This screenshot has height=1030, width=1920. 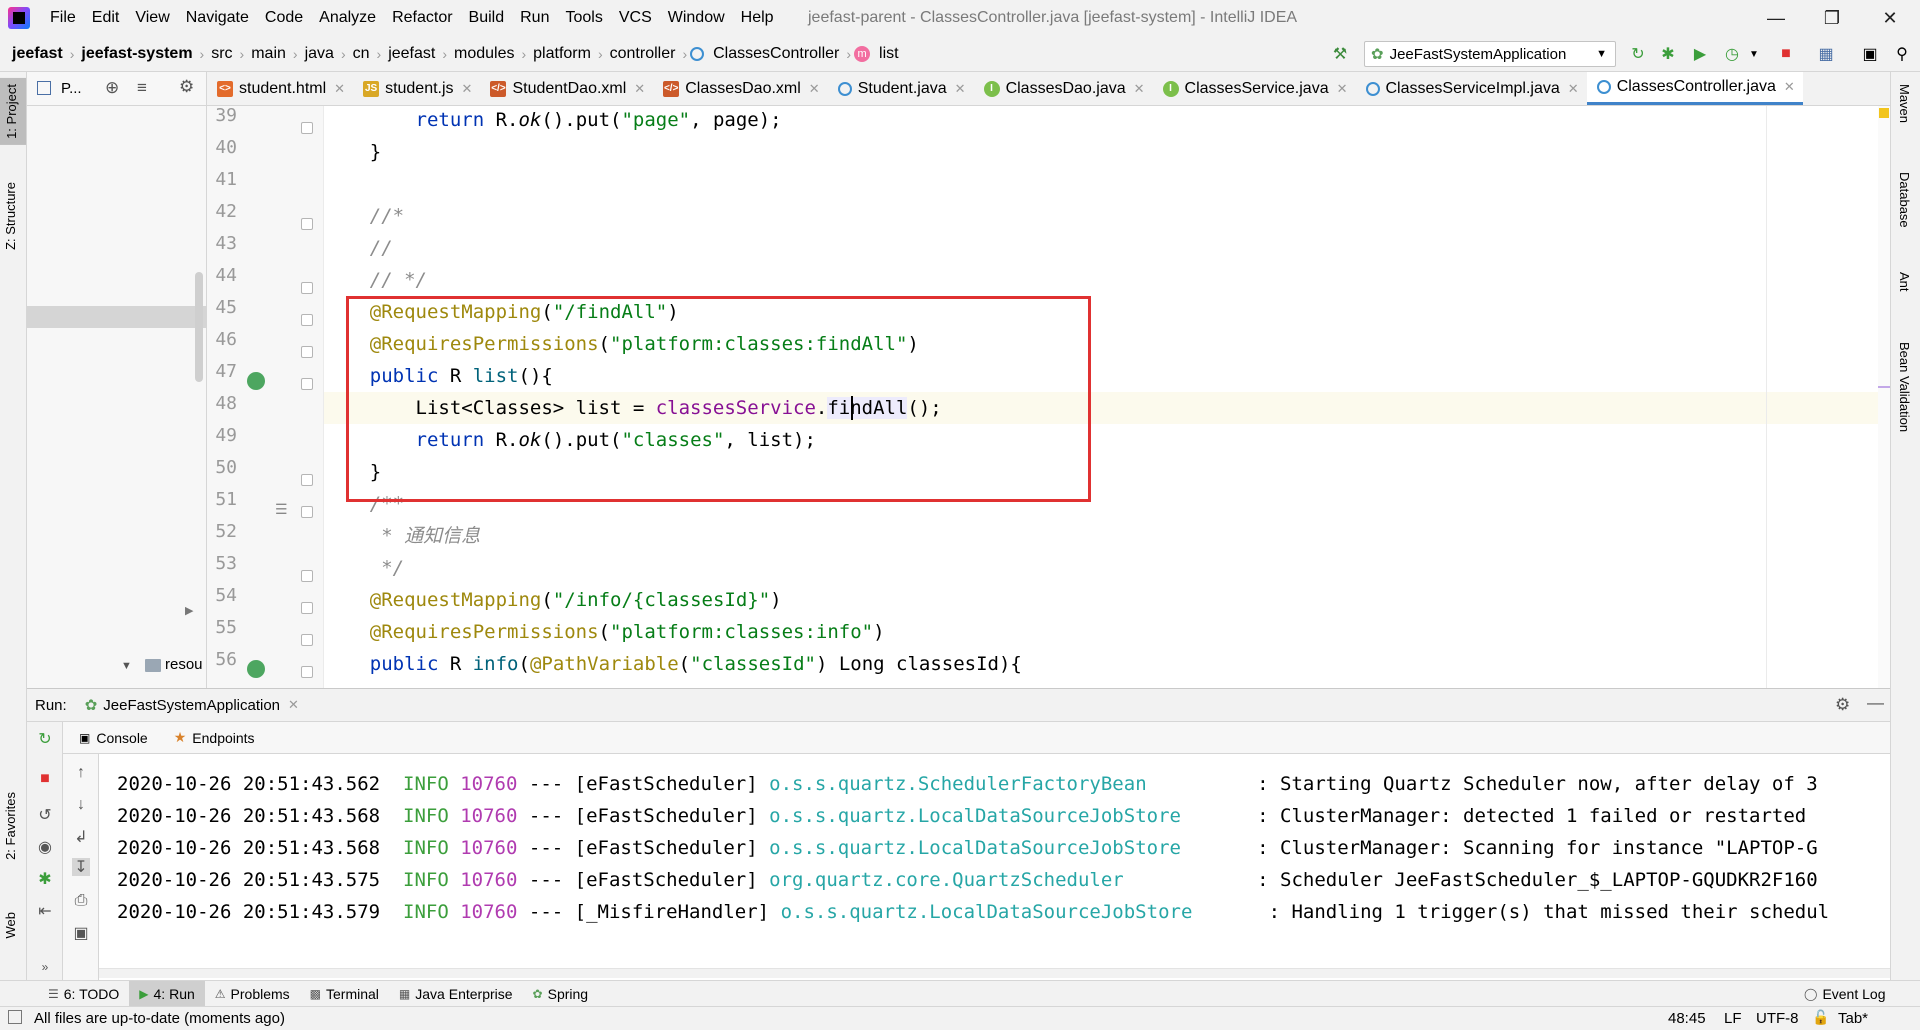 What do you see at coordinates (15, 1017) in the screenshot?
I see `panel-toggle-icon` at bounding box center [15, 1017].